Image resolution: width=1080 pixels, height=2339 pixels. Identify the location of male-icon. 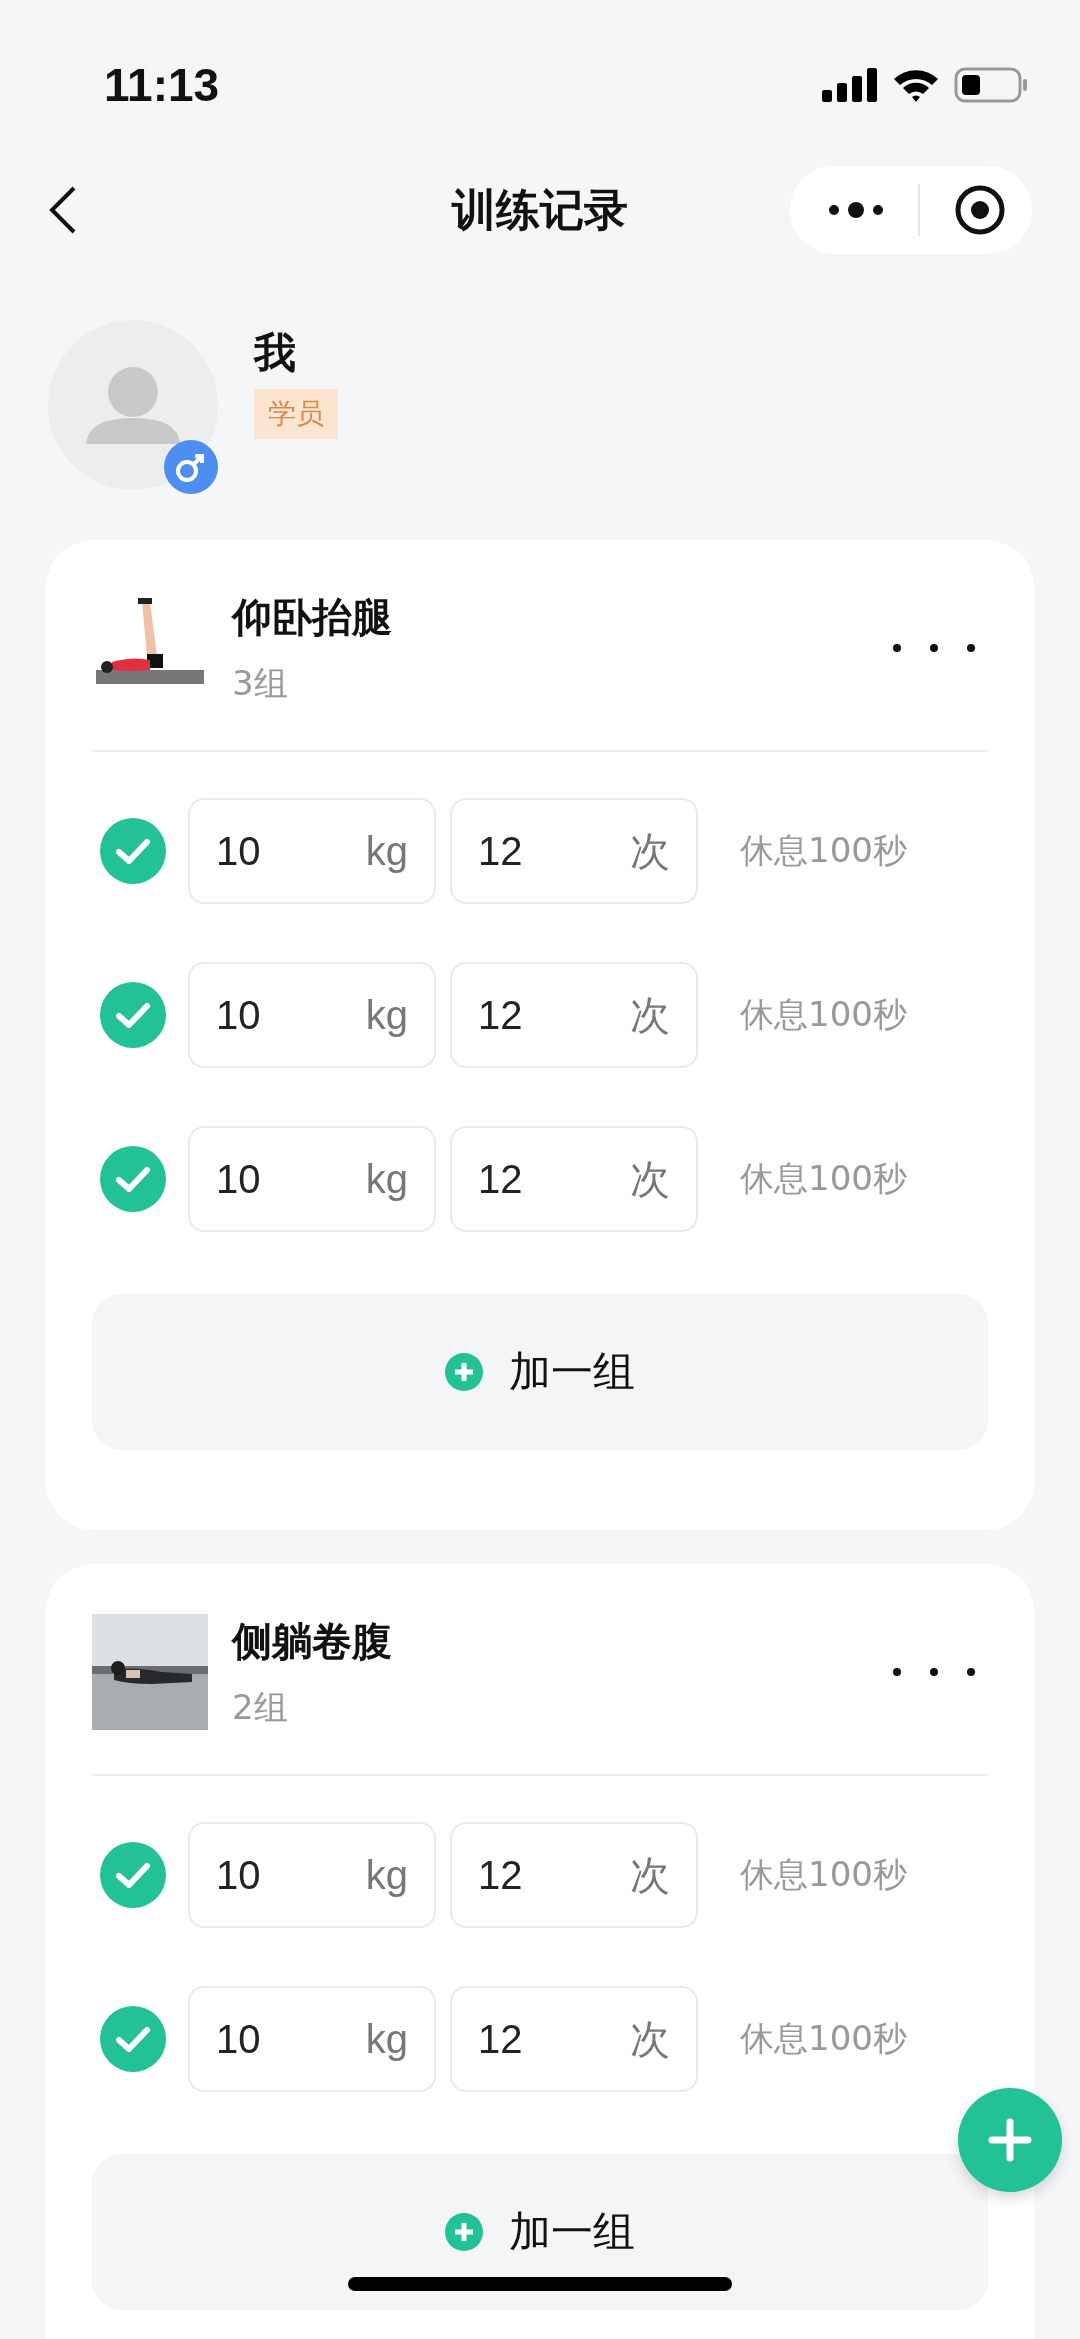
(191, 467).